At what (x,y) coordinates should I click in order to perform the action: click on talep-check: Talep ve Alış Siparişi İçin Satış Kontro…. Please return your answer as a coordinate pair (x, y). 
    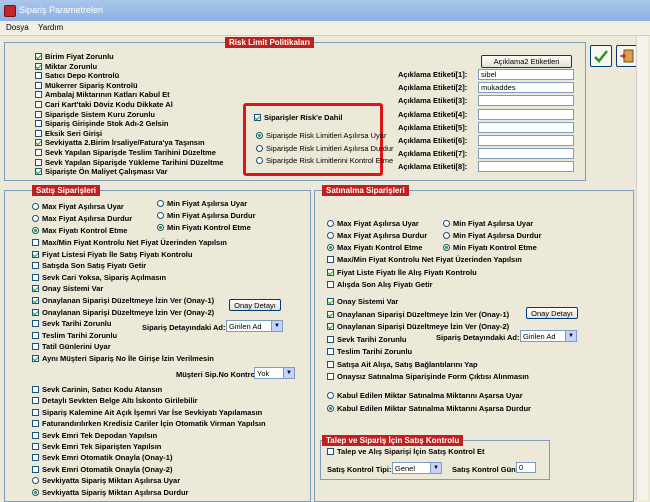
    Looking at the image, I should click on (406, 451).